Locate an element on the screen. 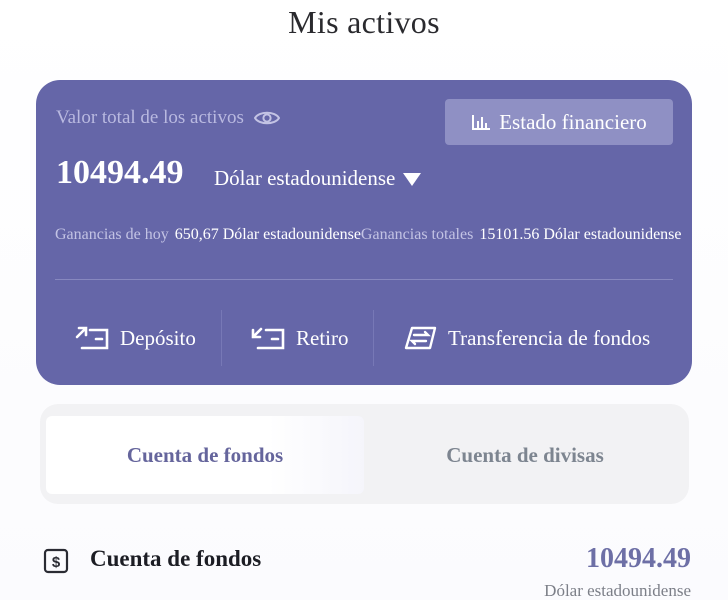 The width and height of the screenshot is (728, 601). account-currency: Dólar estadounidense is located at coordinates (617, 590).